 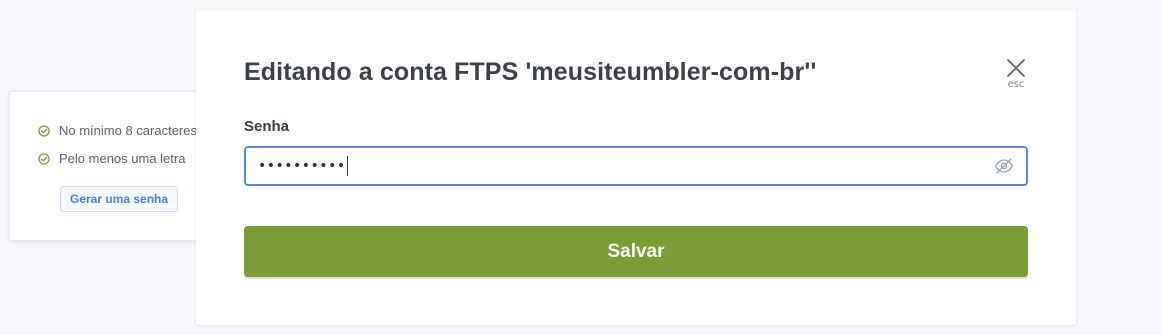 I want to click on close-icon, so click(x=1016, y=68).